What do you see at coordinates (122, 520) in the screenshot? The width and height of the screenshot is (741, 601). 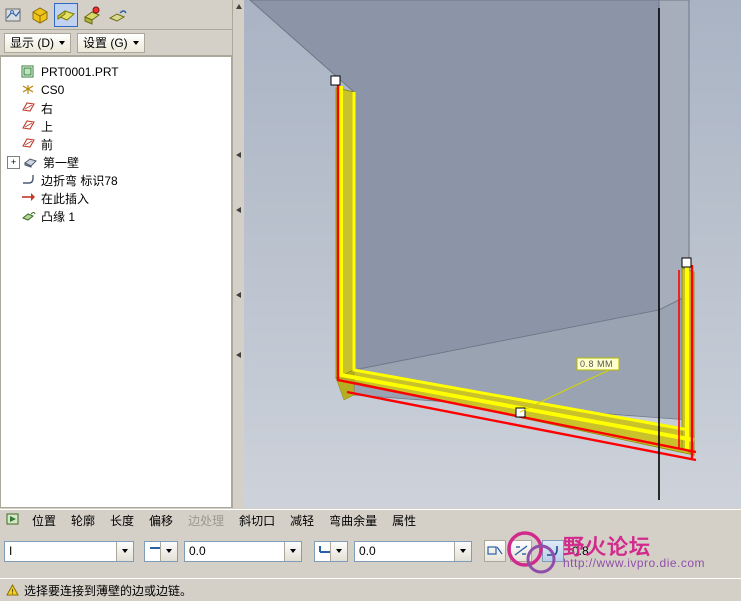 I see `tab-length: 长度` at bounding box center [122, 520].